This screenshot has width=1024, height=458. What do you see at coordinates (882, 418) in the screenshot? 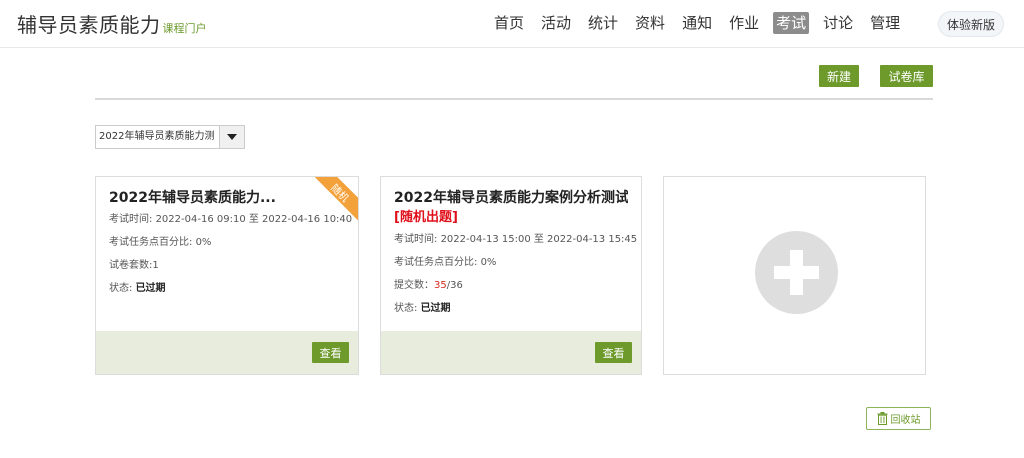
I see `trash-icon` at bounding box center [882, 418].